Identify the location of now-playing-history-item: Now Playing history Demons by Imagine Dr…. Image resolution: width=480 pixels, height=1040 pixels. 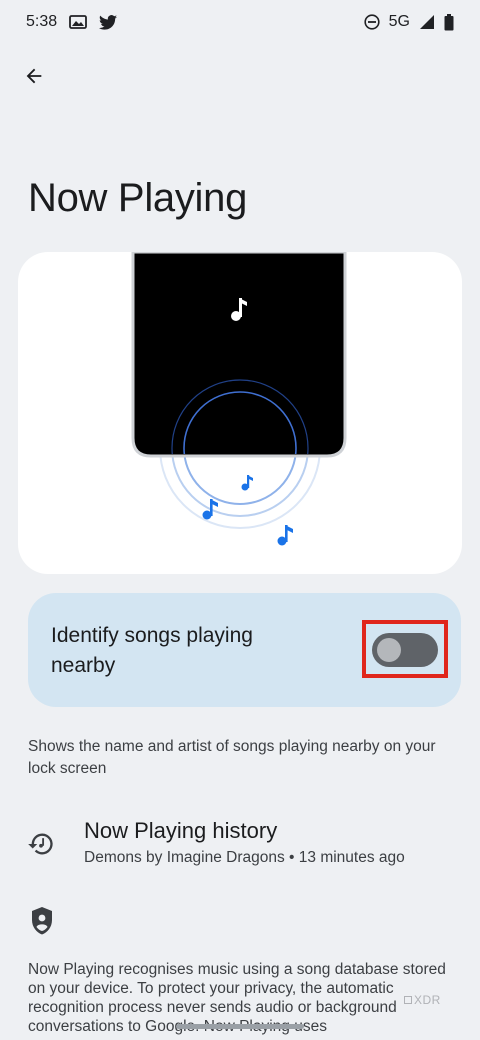
(240, 846).